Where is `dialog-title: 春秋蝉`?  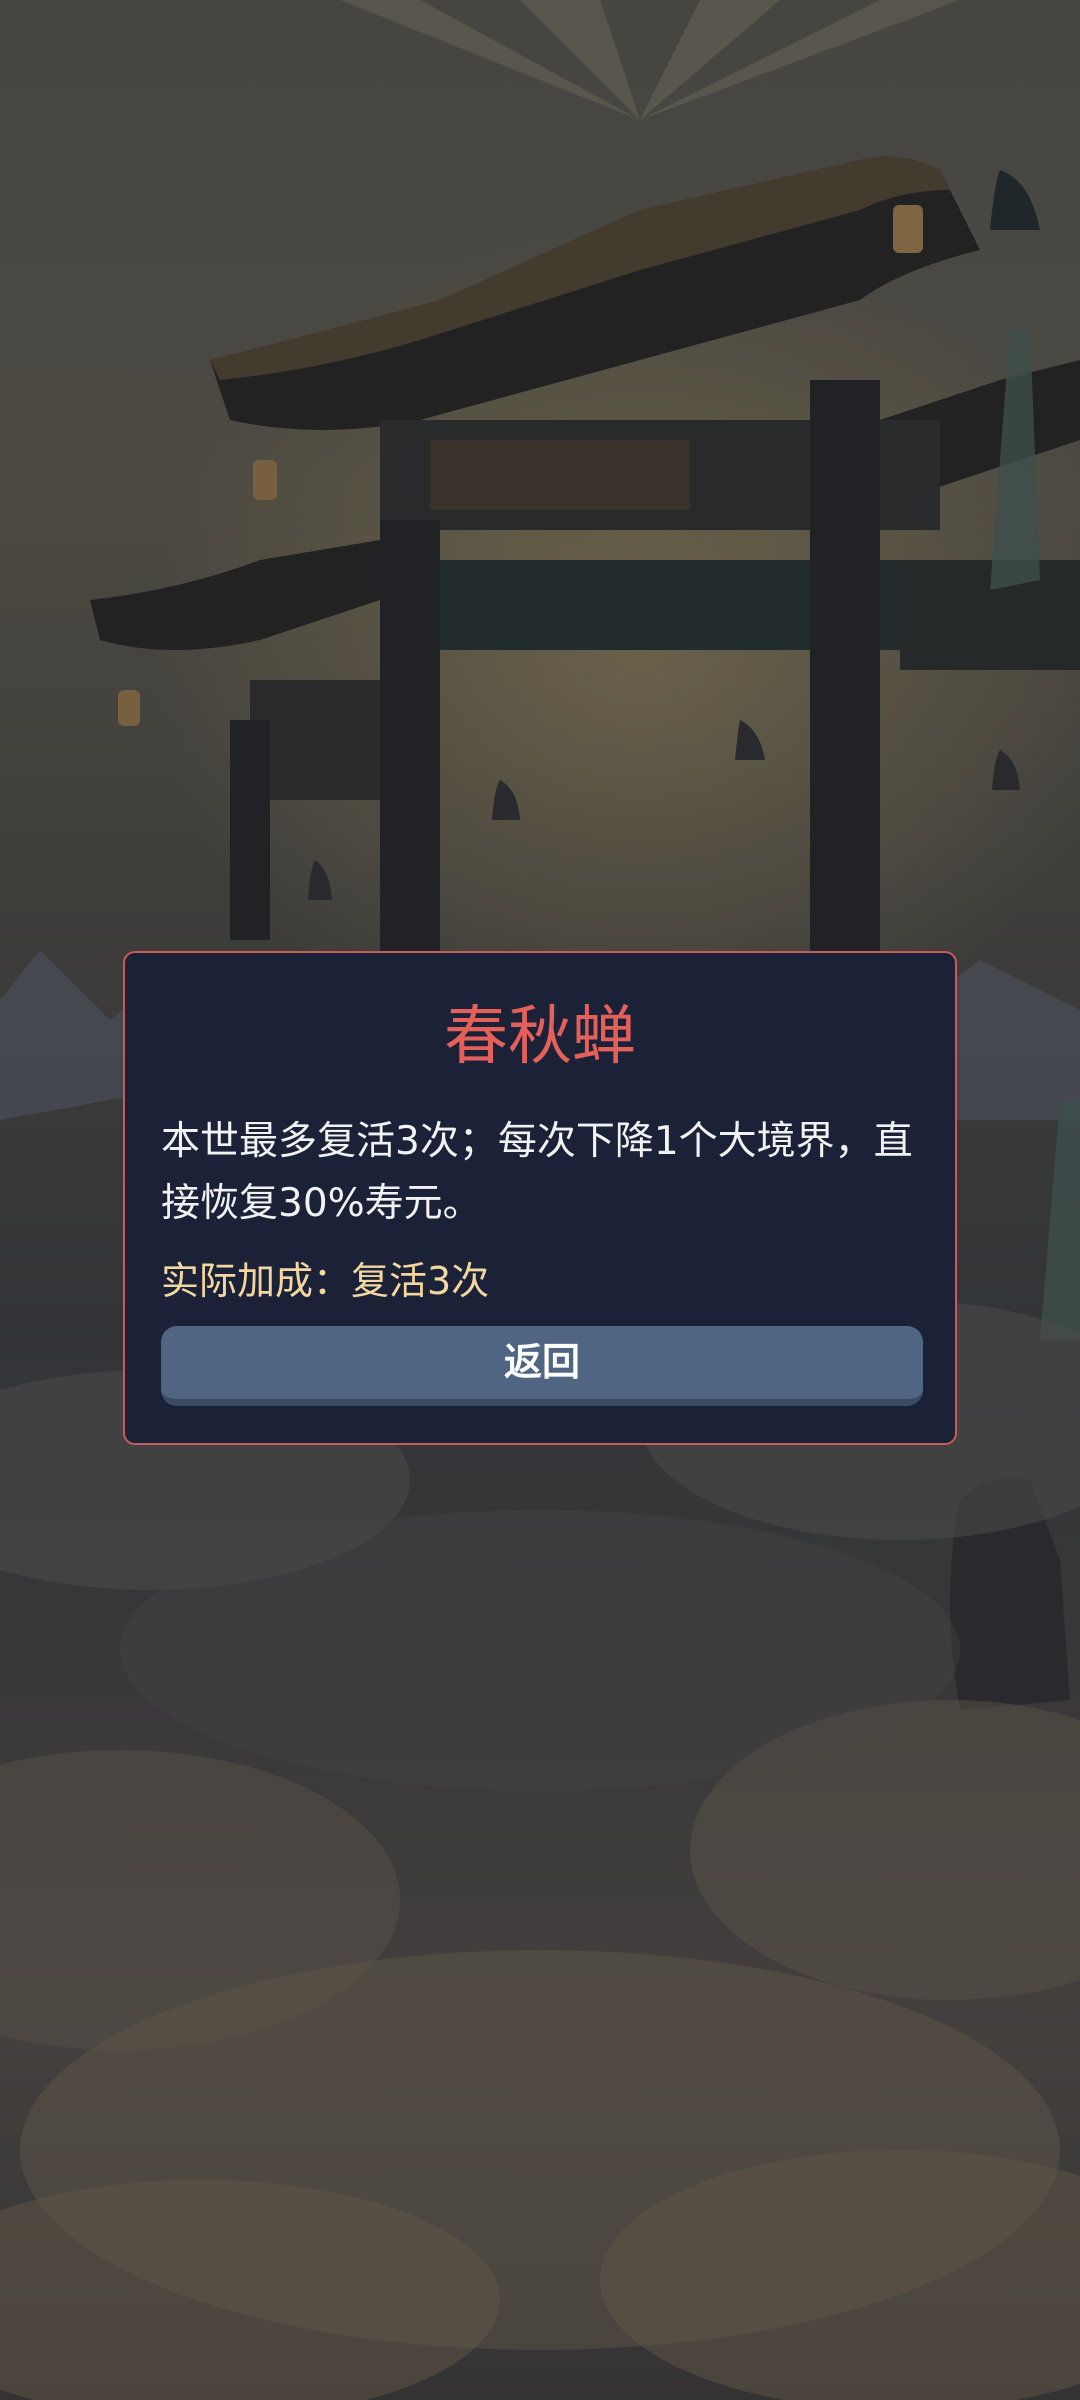 dialog-title: 春秋蝉 is located at coordinates (540, 1037).